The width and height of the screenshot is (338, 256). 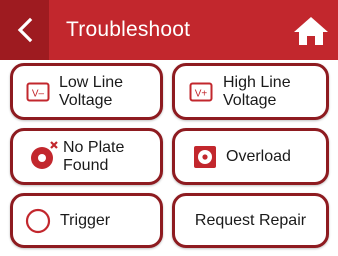 What do you see at coordinates (91, 91) in the screenshot?
I see `low-line-voltage-label: Low Line Voltage` at bounding box center [91, 91].